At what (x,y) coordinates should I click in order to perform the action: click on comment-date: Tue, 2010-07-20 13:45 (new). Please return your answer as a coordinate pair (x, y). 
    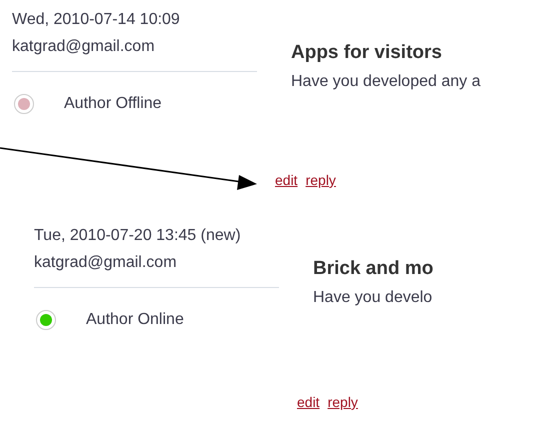
    Looking at the image, I should click on (138, 236).